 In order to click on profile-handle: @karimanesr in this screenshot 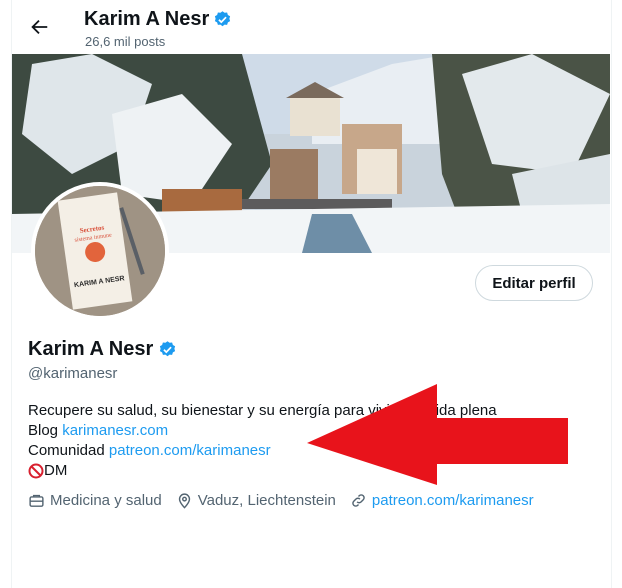, I will do `click(73, 373)`.